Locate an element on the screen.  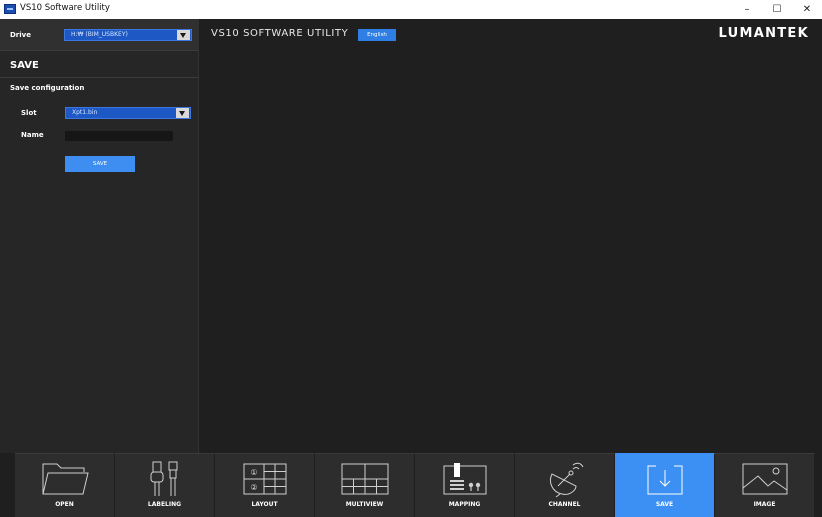
divider is located at coordinates (99, 77).